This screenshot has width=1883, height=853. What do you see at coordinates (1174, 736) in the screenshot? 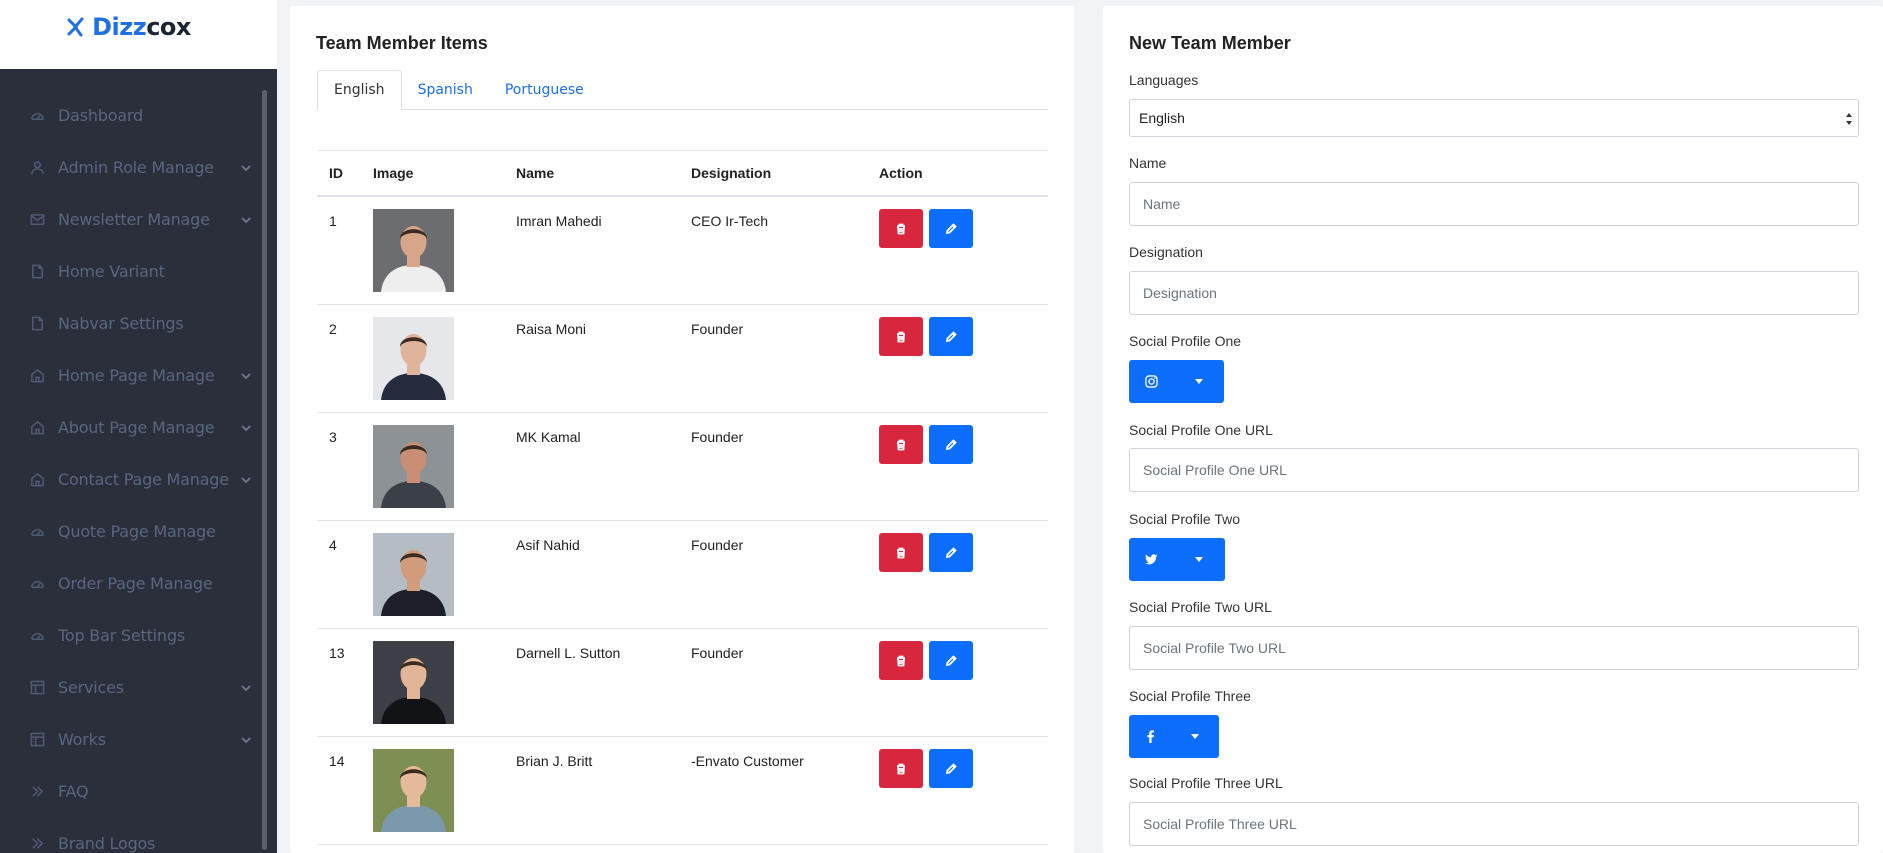
I see `social3-icon-picker` at bounding box center [1174, 736].